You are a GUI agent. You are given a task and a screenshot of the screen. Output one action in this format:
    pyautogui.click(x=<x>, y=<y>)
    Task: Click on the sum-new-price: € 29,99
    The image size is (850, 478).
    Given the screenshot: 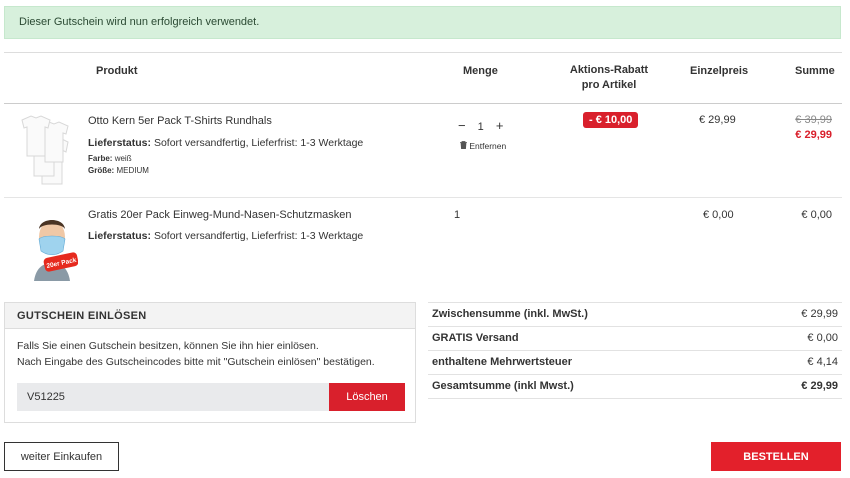 What is the action you would take?
    pyautogui.click(x=813, y=135)
    